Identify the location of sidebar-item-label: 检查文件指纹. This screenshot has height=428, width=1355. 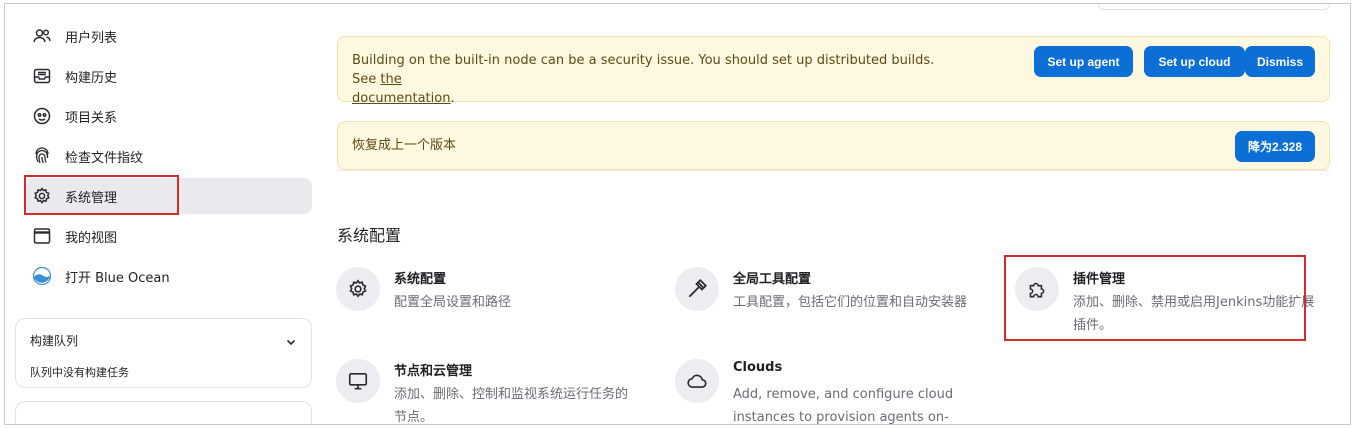
(104, 158).